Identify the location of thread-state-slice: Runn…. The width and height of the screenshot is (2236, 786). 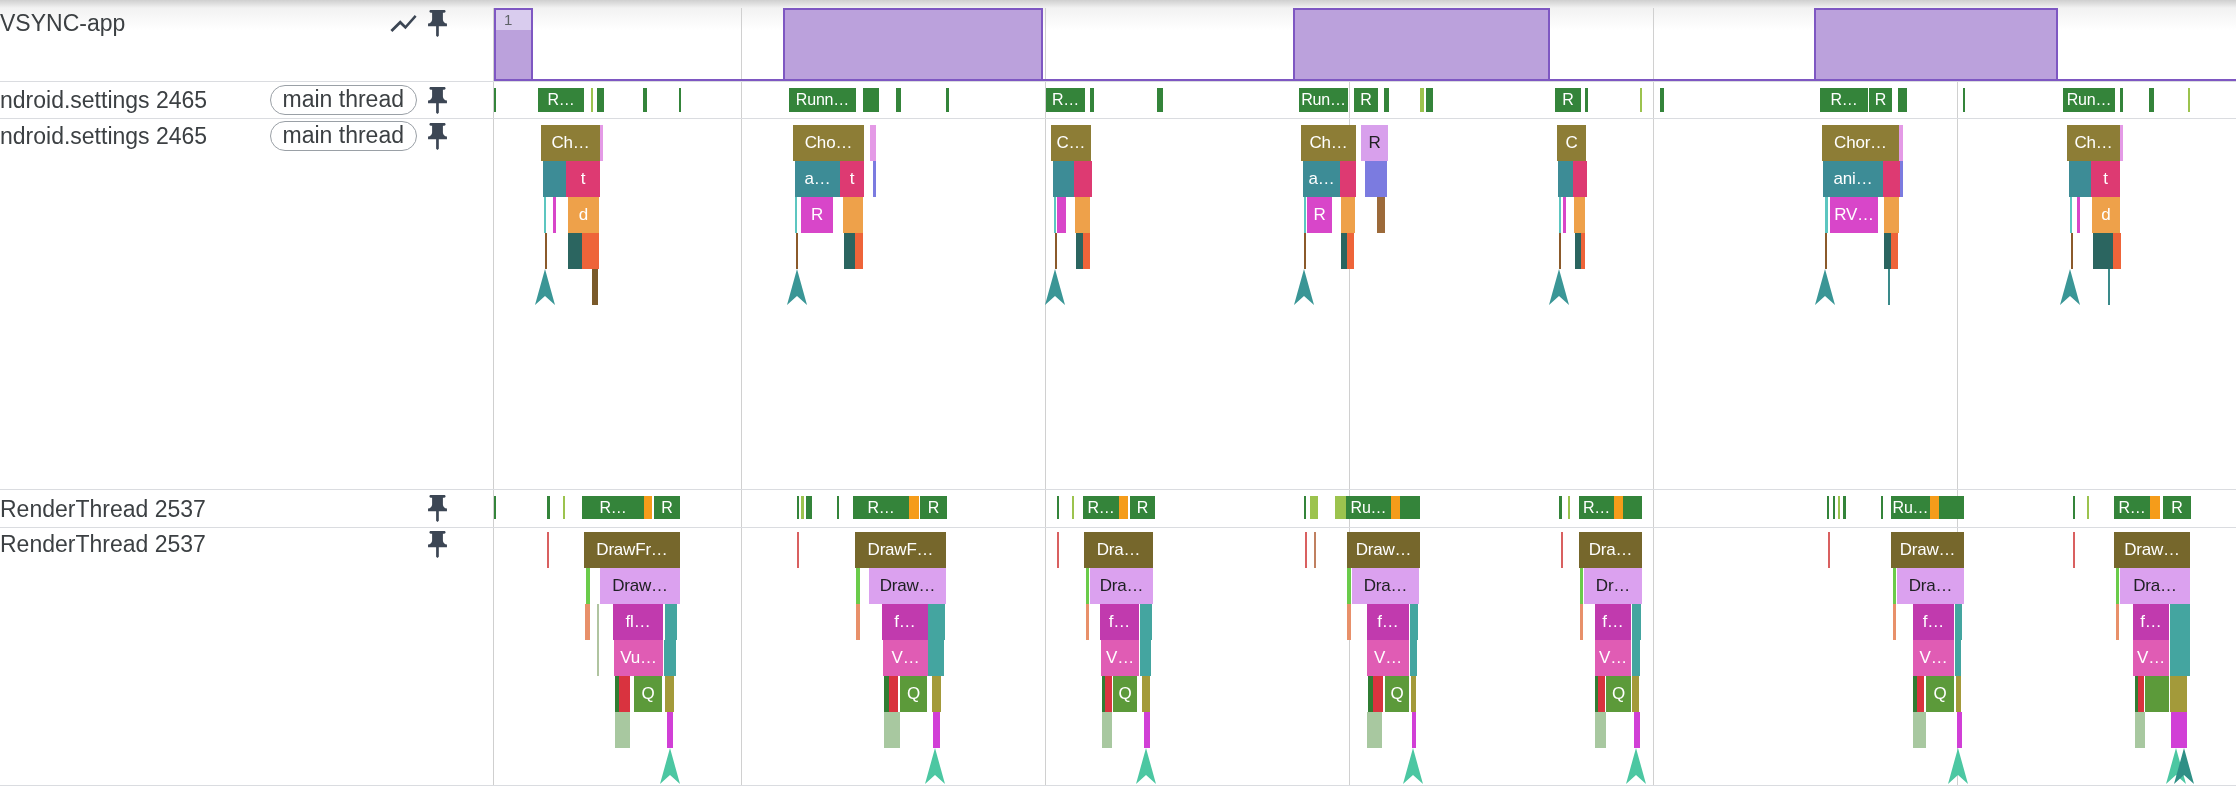
(822, 100).